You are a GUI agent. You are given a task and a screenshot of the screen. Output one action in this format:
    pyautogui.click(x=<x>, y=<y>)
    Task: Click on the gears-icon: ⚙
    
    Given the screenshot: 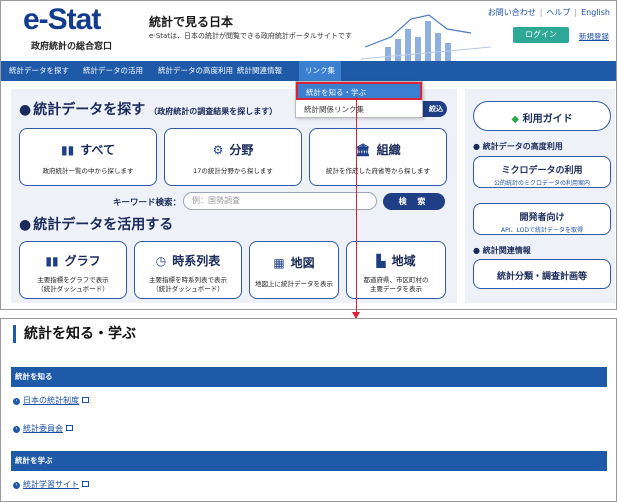 What is the action you would take?
    pyautogui.click(x=218, y=150)
    